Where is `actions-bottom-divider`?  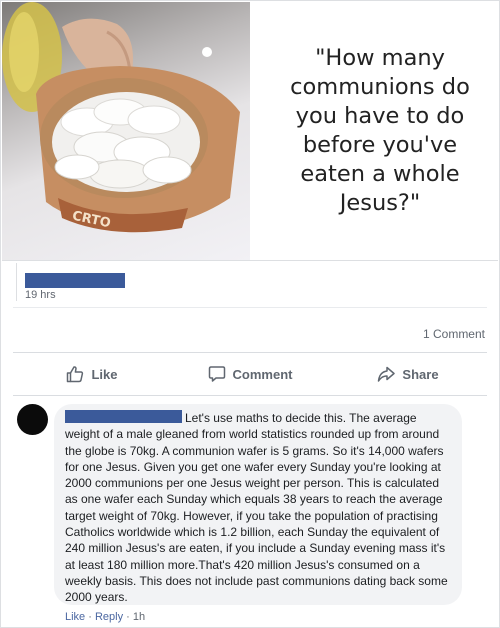
actions-bottom-divider is located at coordinates (250, 395).